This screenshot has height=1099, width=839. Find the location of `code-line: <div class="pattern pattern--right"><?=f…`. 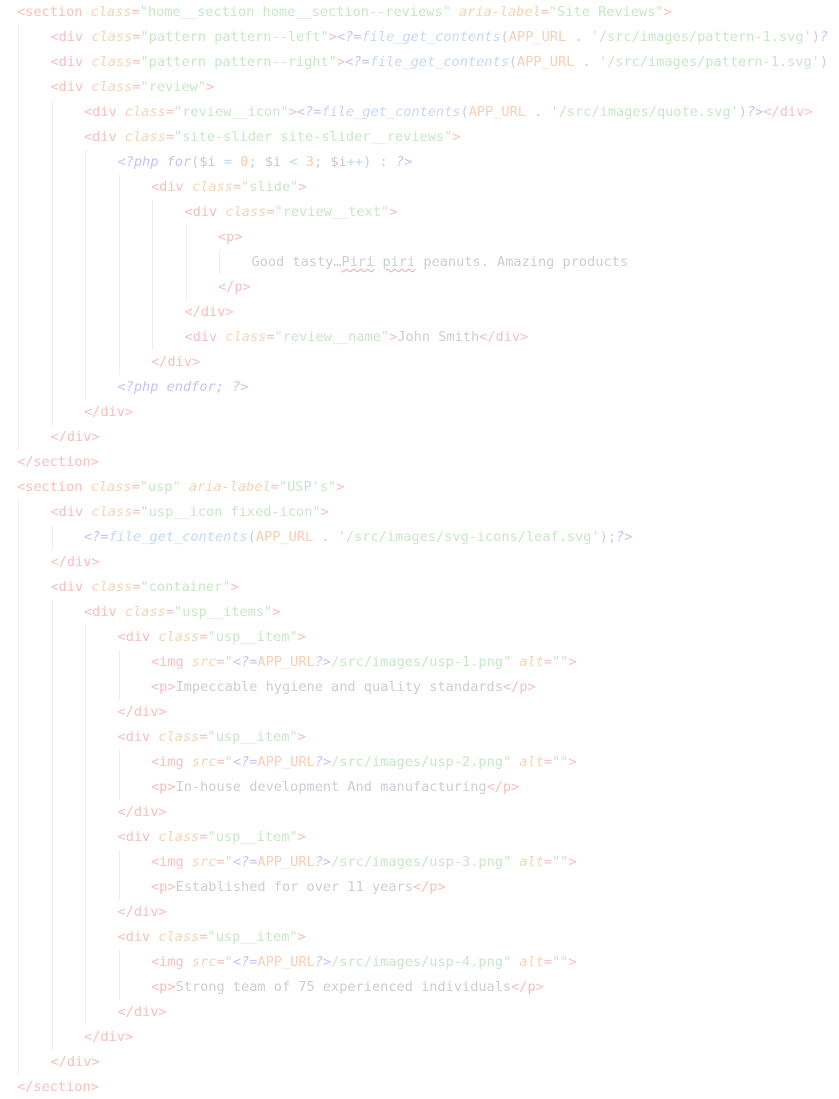

code-line: <div class="pattern pattern--right"><?=f… is located at coordinates (419, 62).